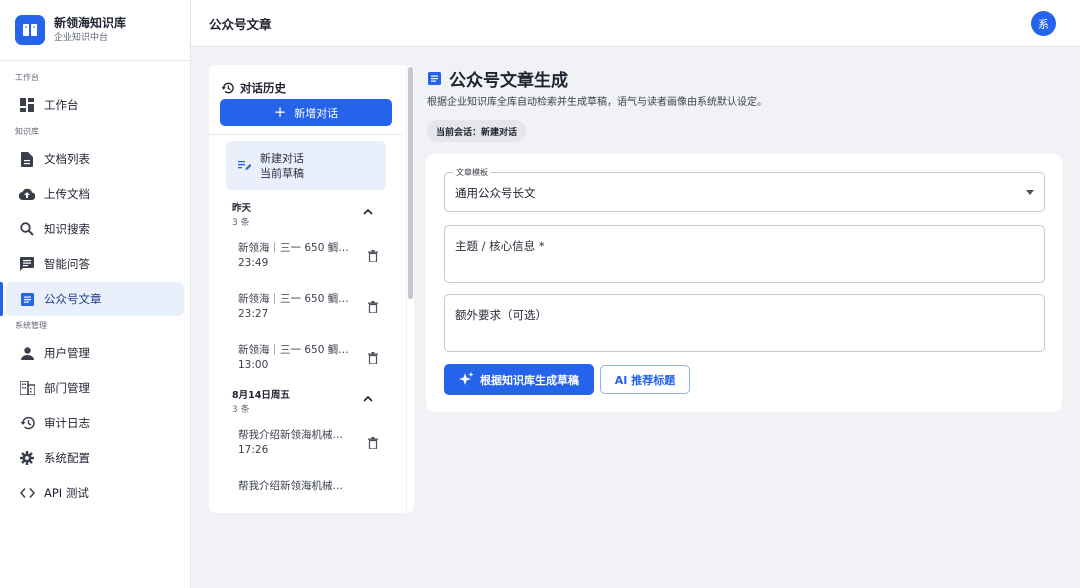 The height and width of the screenshot is (588, 1080). Describe the element at coordinates (90, 22) in the screenshot. I see `brand-name: 新领海知识库` at that location.